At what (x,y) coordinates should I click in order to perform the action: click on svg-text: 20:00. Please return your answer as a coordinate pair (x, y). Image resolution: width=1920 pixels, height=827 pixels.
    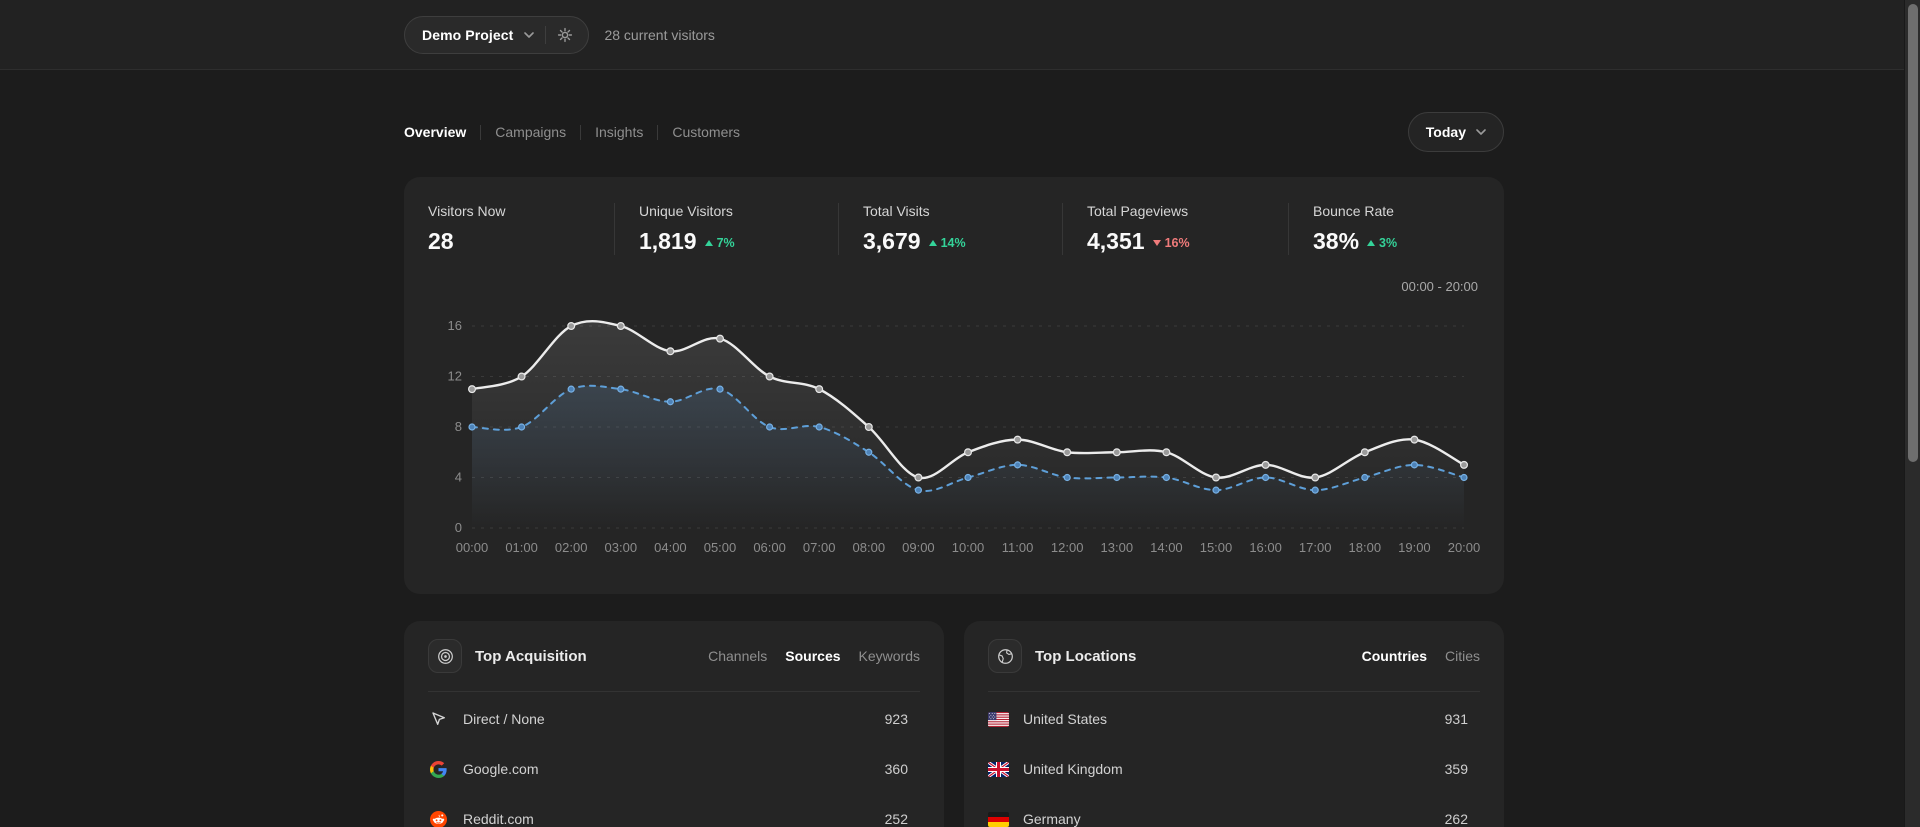
    Looking at the image, I should click on (1464, 547).